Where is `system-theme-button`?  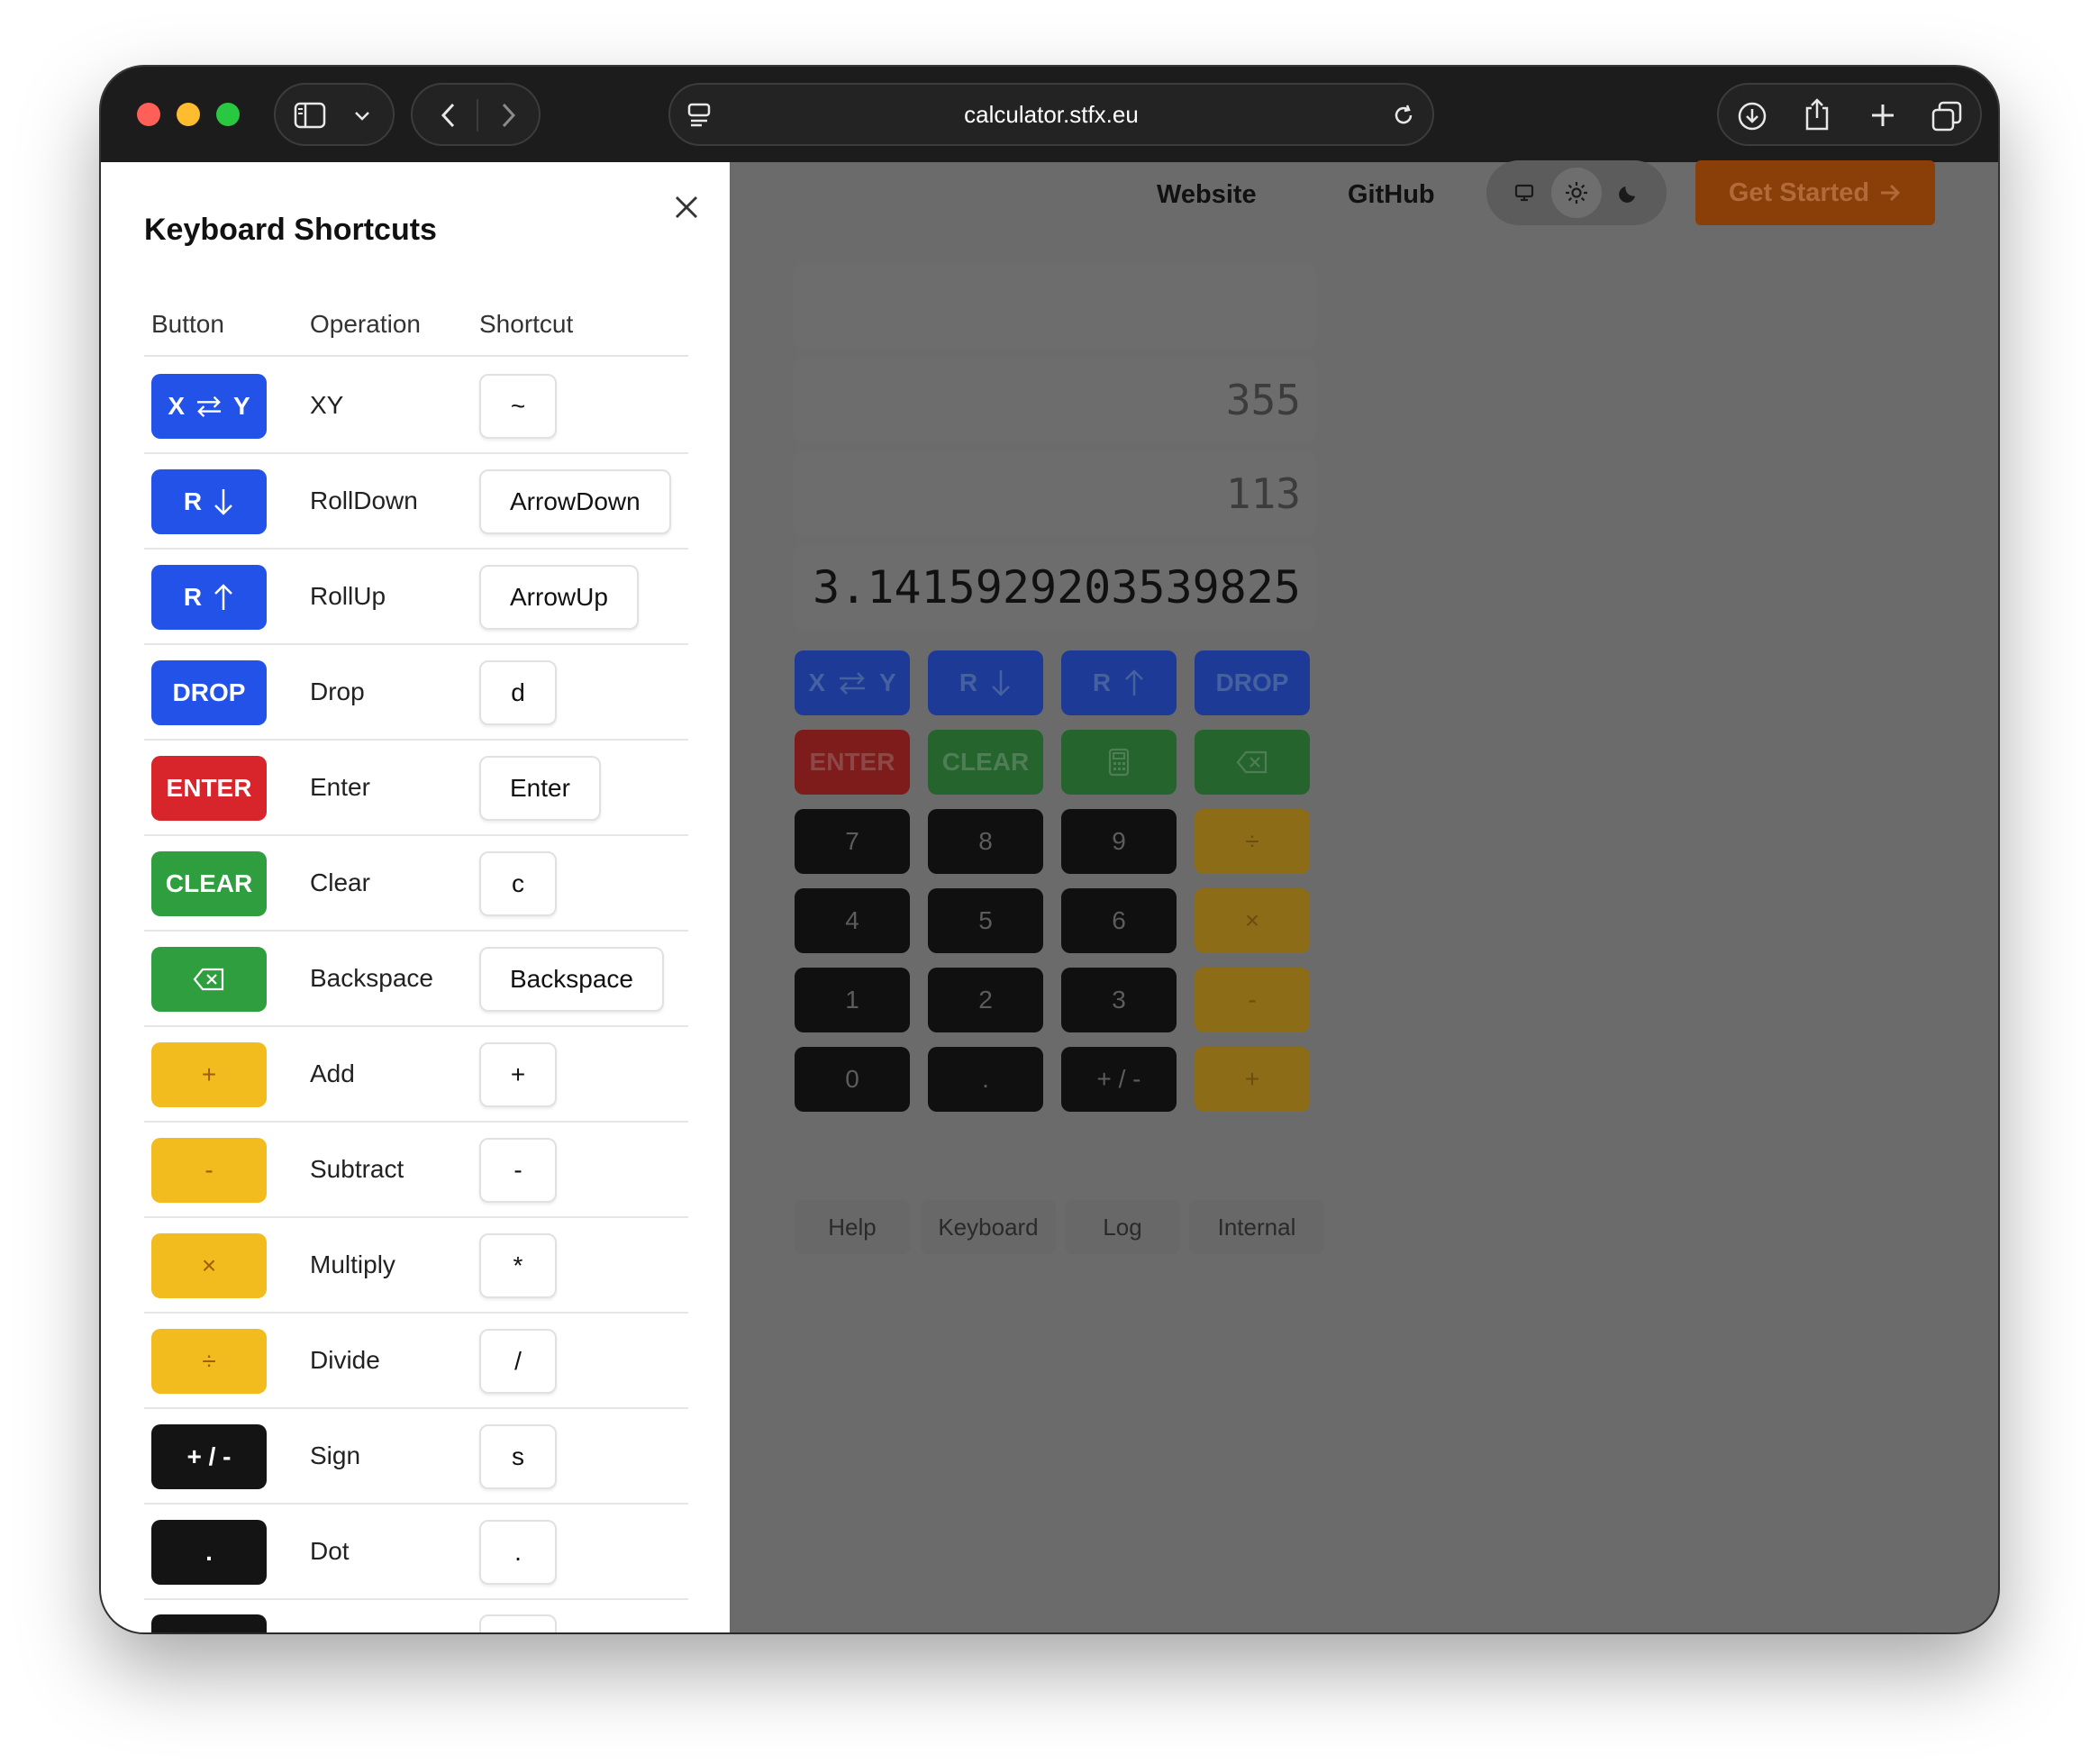
system-theme-button is located at coordinates (1524, 193).